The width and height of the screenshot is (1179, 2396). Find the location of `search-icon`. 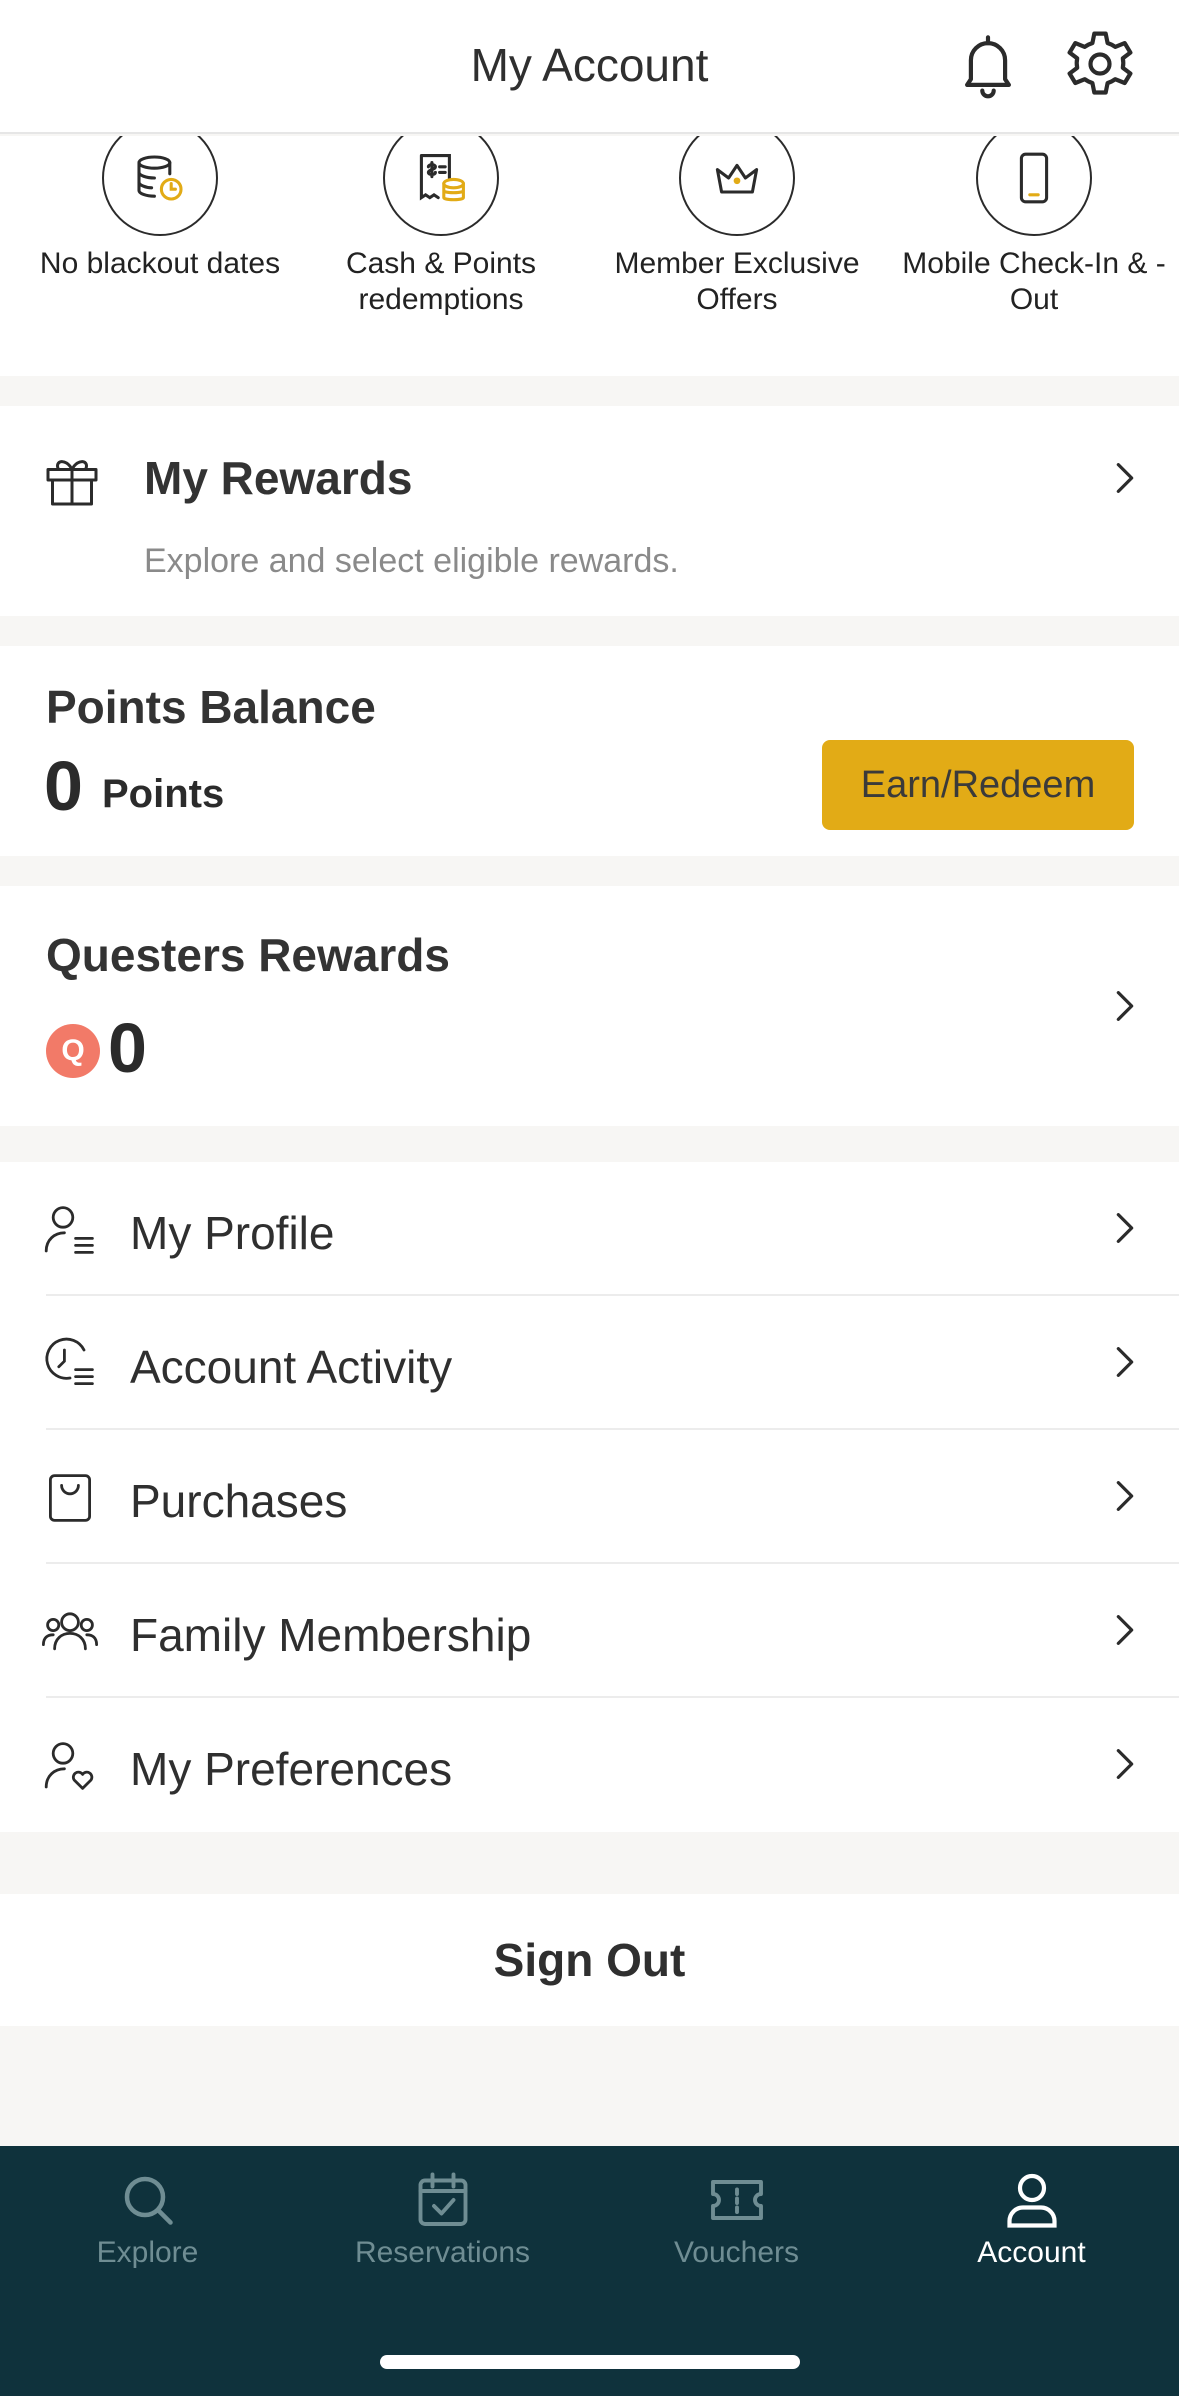

search-icon is located at coordinates (148, 2200).